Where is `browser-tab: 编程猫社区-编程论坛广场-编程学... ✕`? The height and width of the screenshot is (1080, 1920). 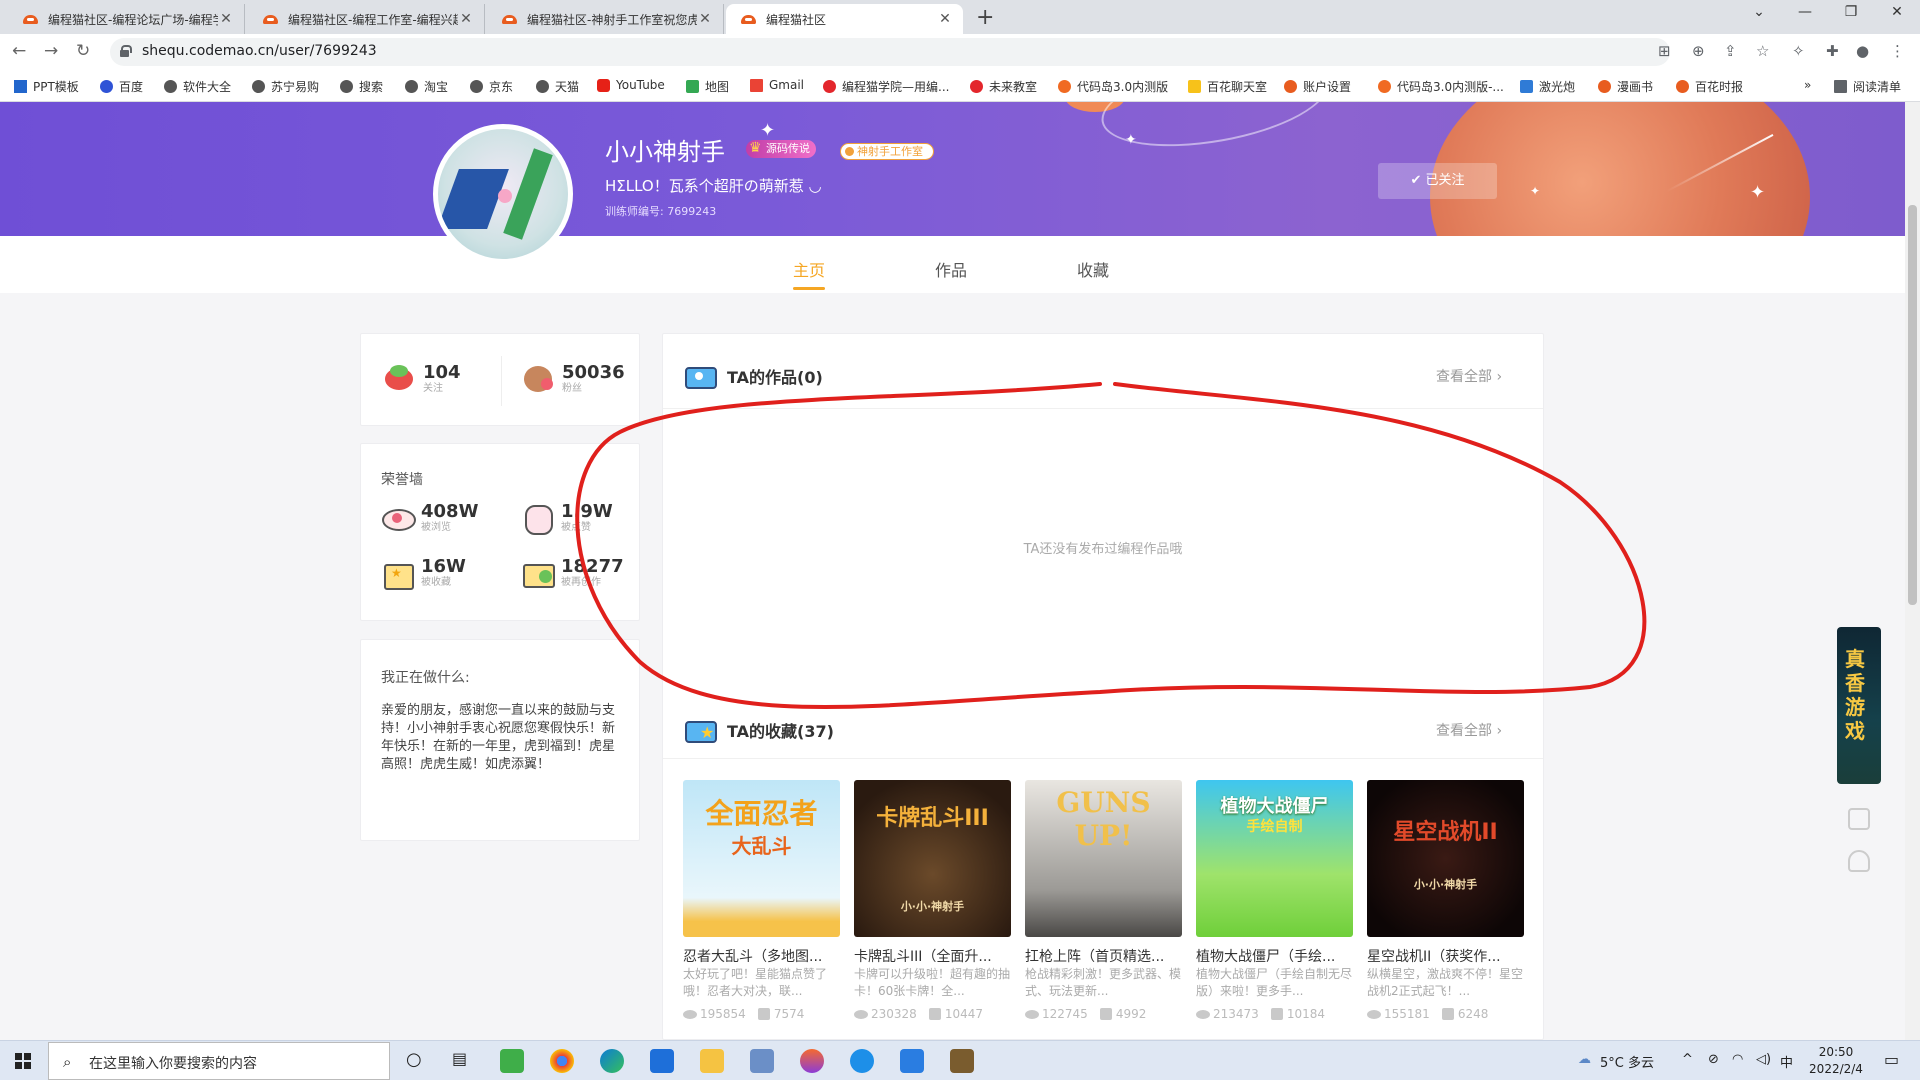 browser-tab: 编程猫社区-编程论坛广场-编程学... ✕ is located at coordinates (126, 19).